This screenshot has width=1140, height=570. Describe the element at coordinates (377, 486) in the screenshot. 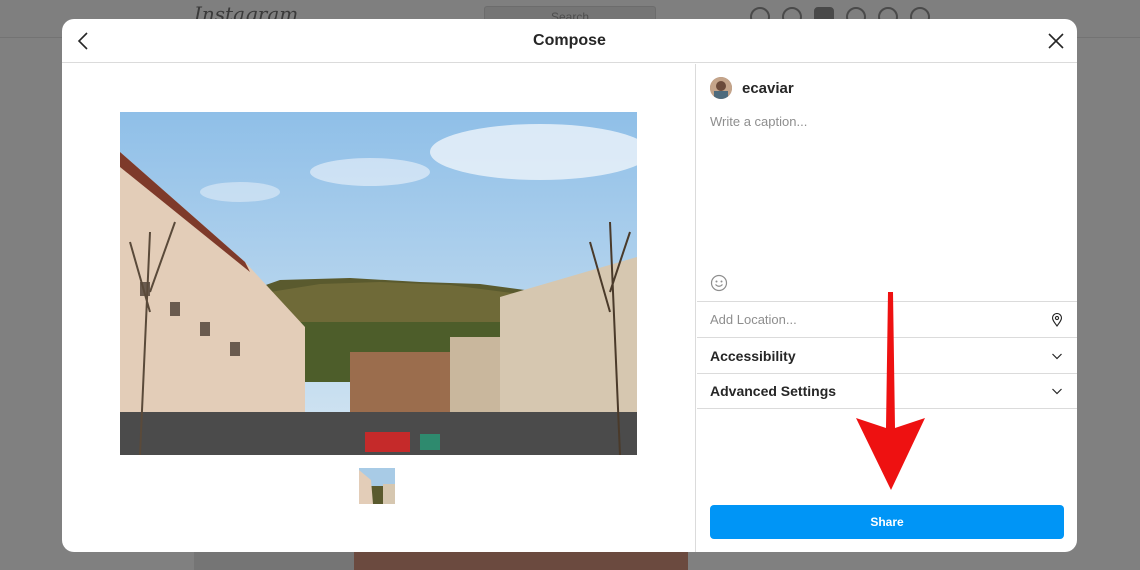

I see `photo-thumbnail` at that location.